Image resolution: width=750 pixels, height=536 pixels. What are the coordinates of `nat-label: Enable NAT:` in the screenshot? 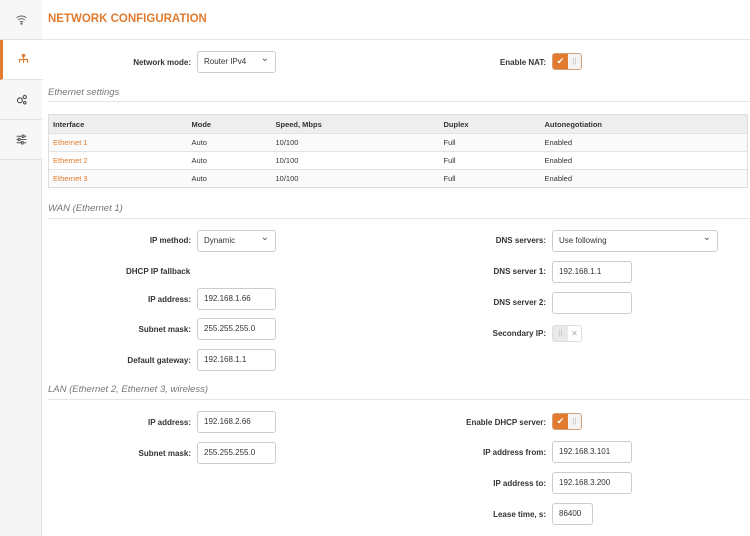 It's located at (522, 62).